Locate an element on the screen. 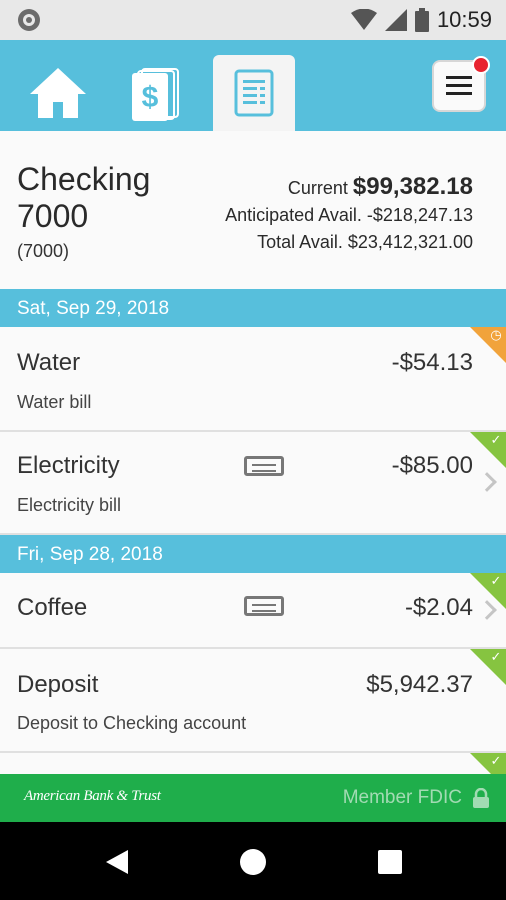  signal-icon is located at coordinates (395, 20).